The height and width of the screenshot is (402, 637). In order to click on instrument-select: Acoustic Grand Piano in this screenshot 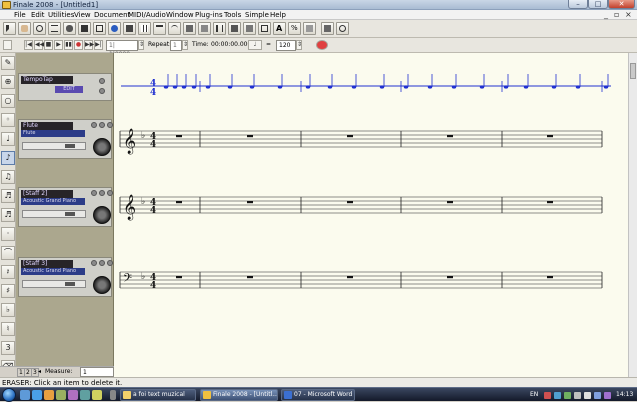, I will do `click(53, 201)`.